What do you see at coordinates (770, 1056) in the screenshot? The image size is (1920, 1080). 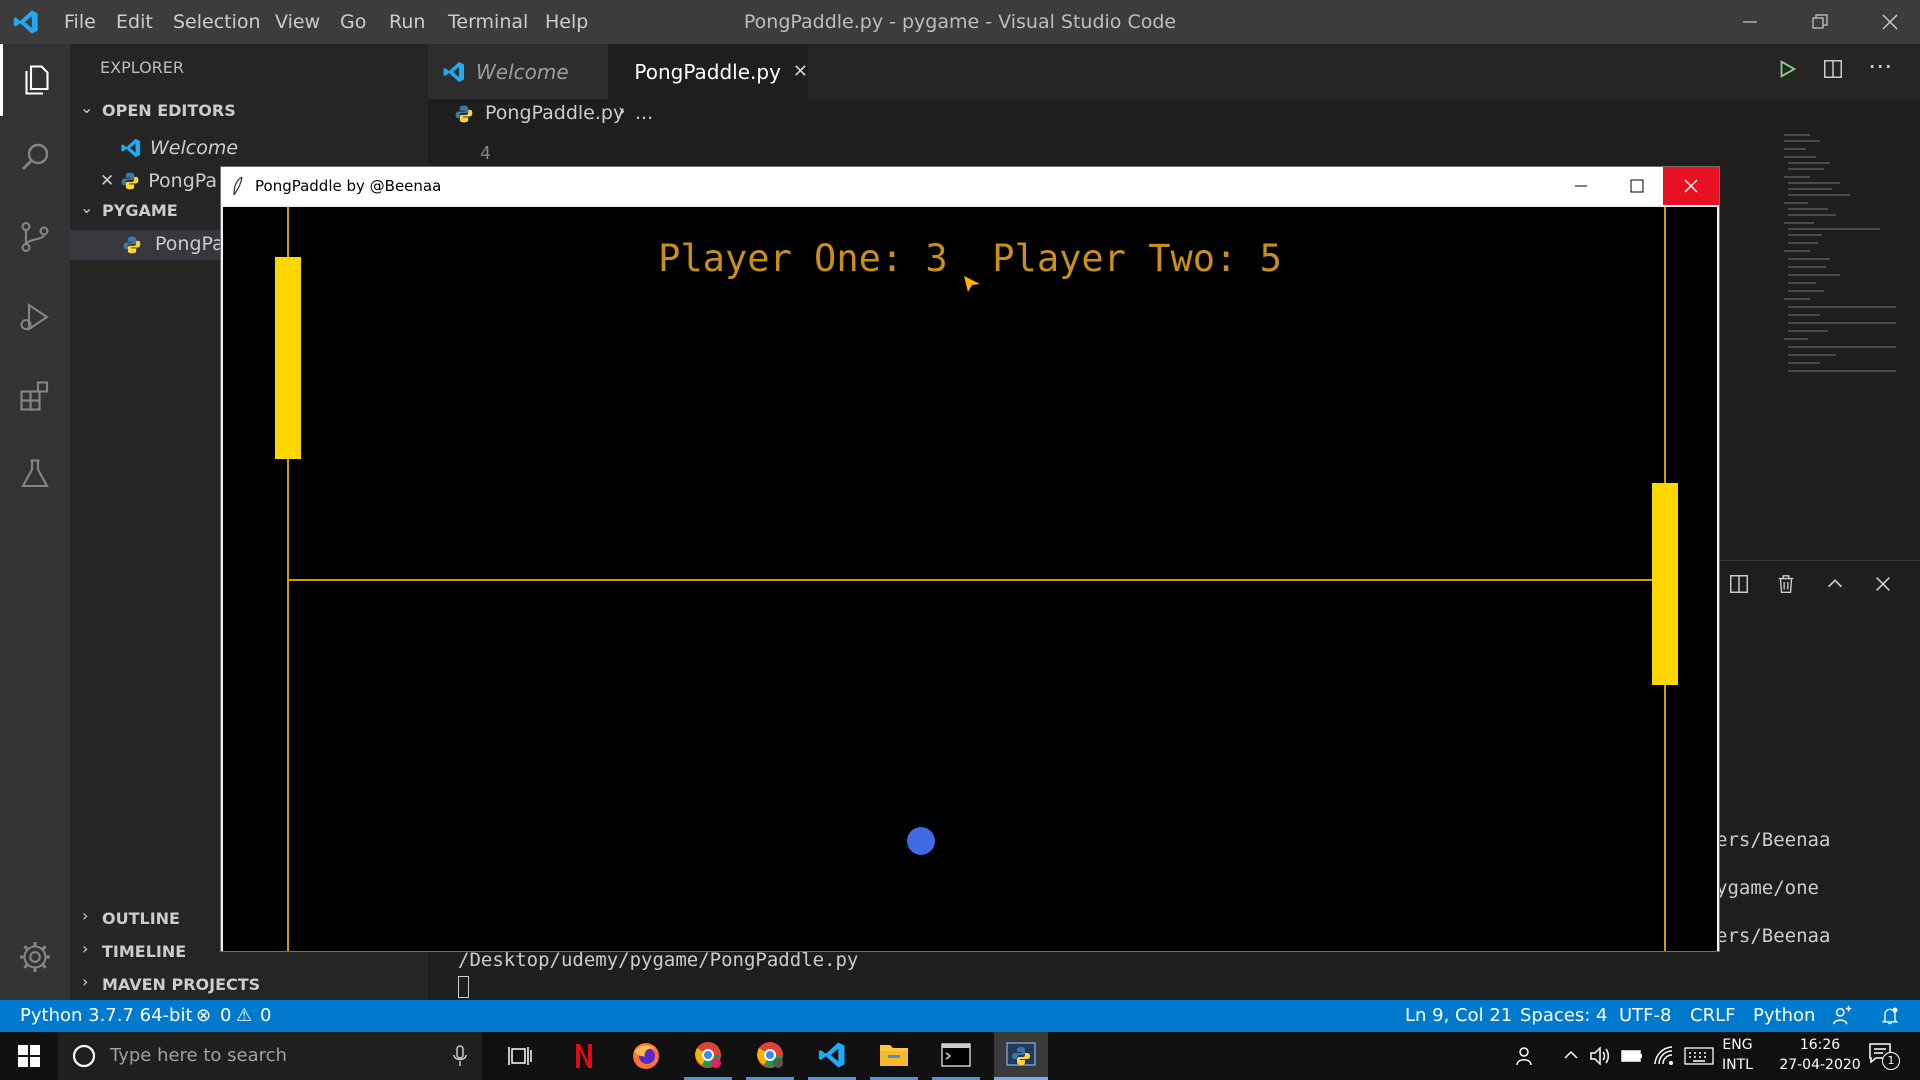 I see `chrome-app` at bounding box center [770, 1056].